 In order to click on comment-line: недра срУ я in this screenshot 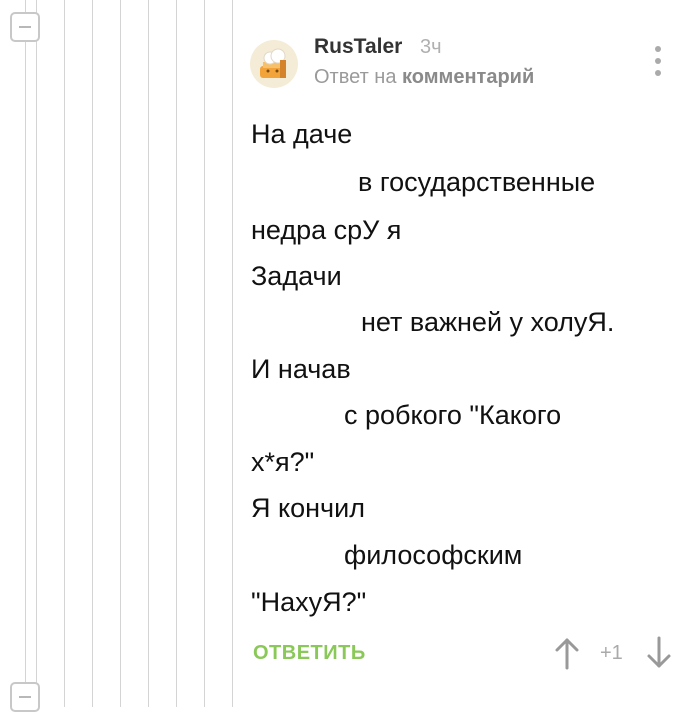, I will do `click(326, 230)`.